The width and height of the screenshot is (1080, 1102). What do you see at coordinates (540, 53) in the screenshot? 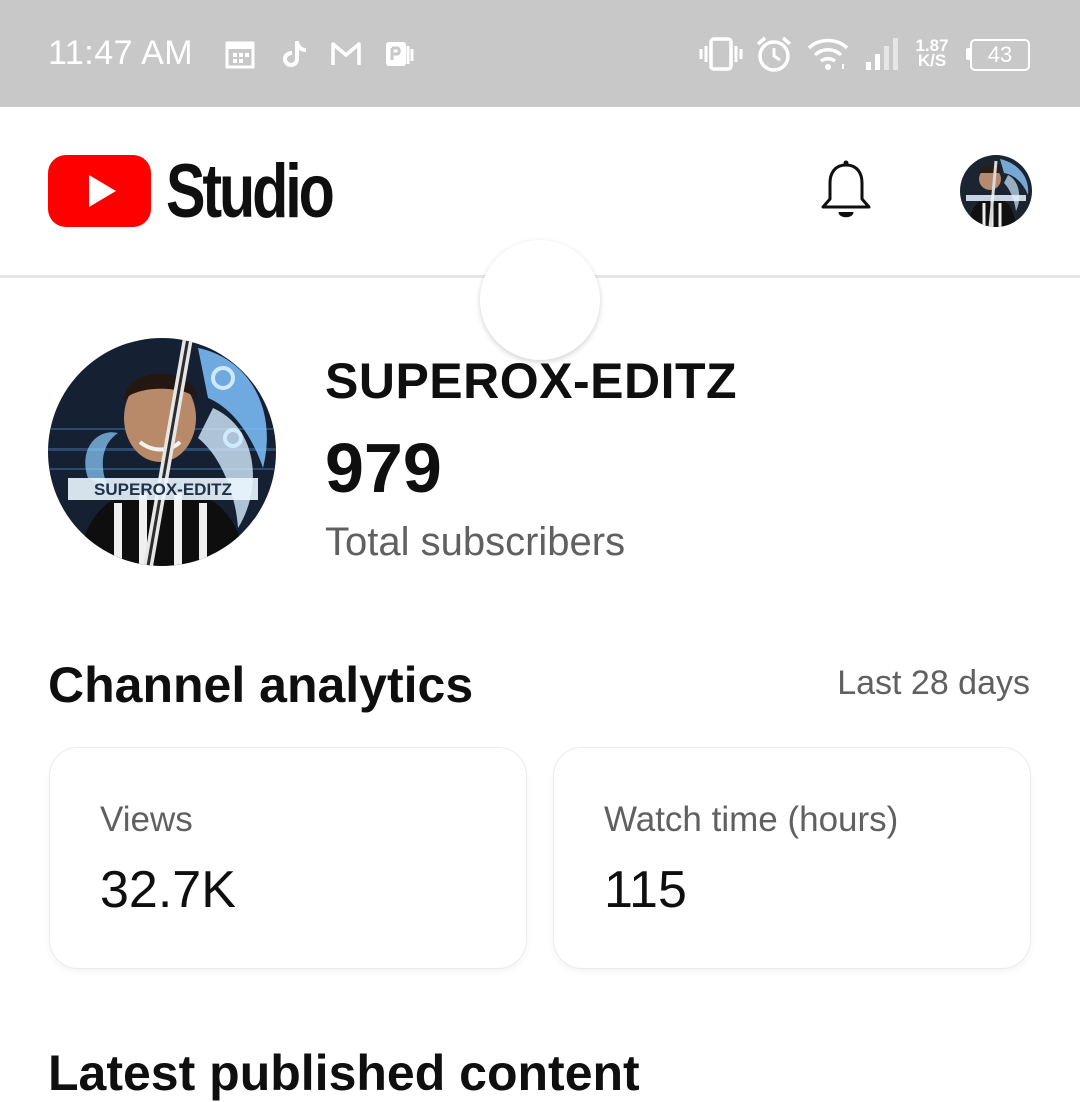
I see `status-bar: 11:47 AM 1.87 K/S 43` at bounding box center [540, 53].